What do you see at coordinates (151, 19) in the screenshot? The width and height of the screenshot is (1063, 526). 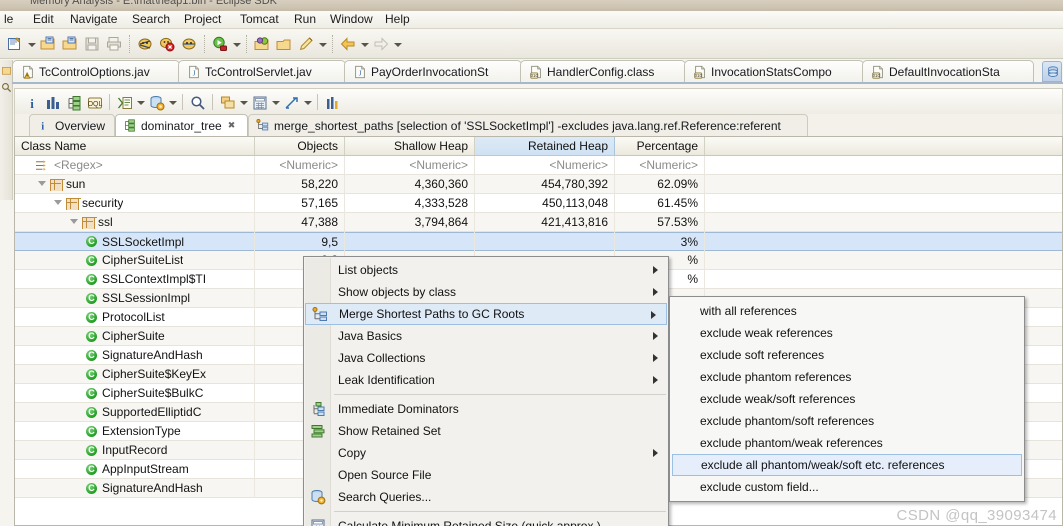 I see `menu-search: Search` at bounding box center [151, 19].